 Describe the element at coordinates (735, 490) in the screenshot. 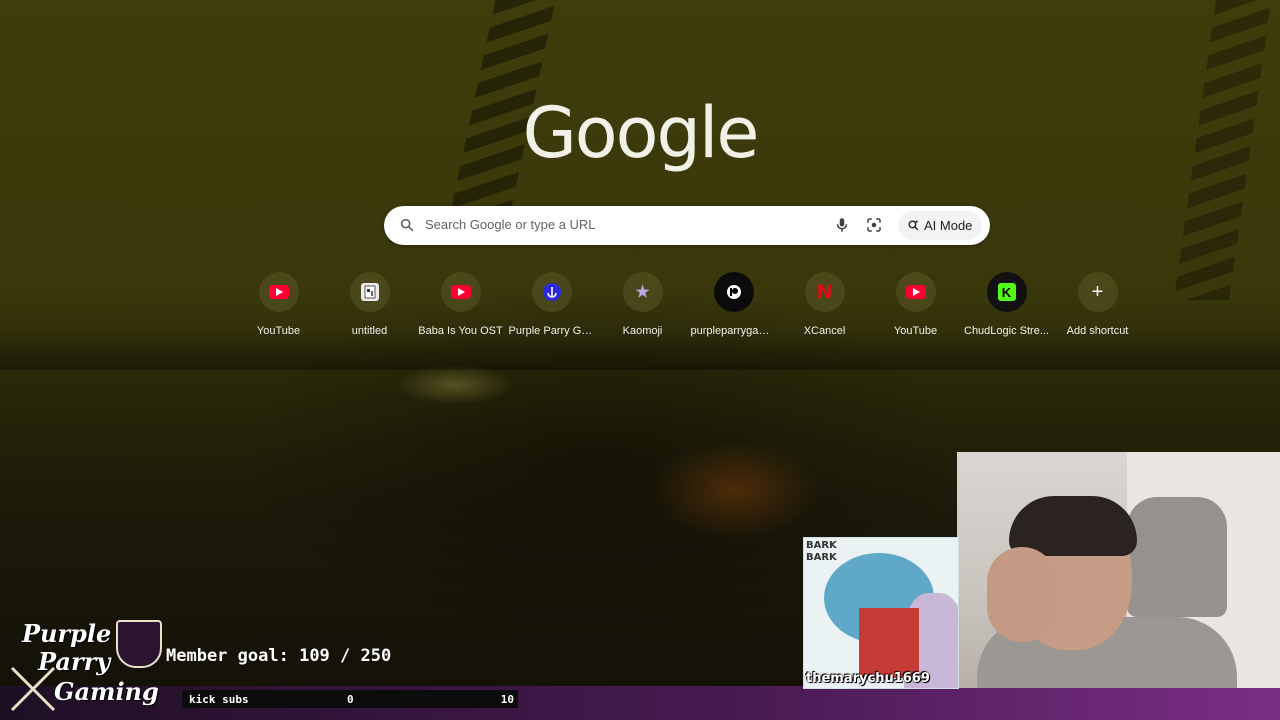

I see `background-glow` at that location.